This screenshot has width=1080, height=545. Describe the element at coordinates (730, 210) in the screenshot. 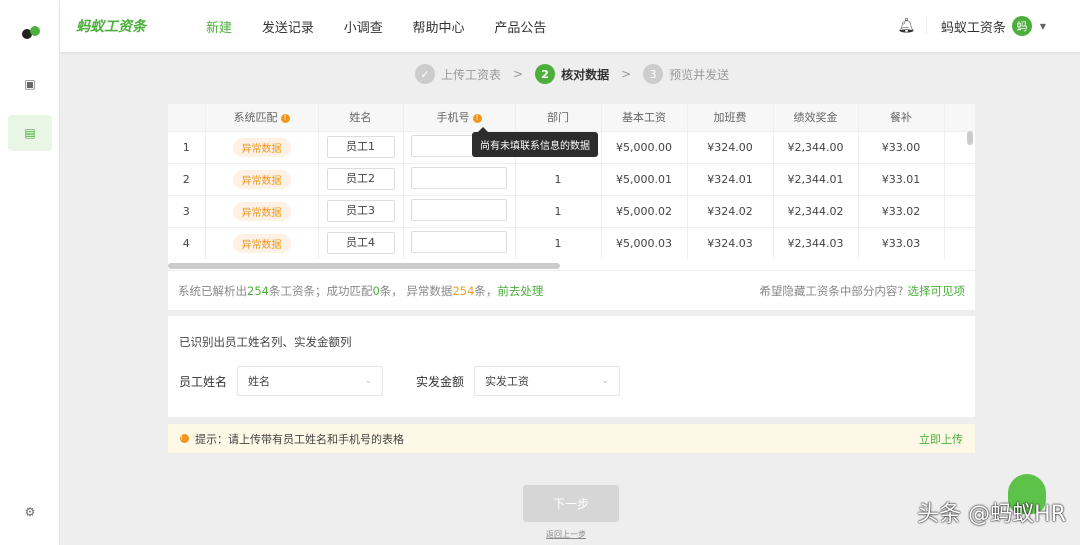

I see `overtime-cell: ¥324.02` at that location.